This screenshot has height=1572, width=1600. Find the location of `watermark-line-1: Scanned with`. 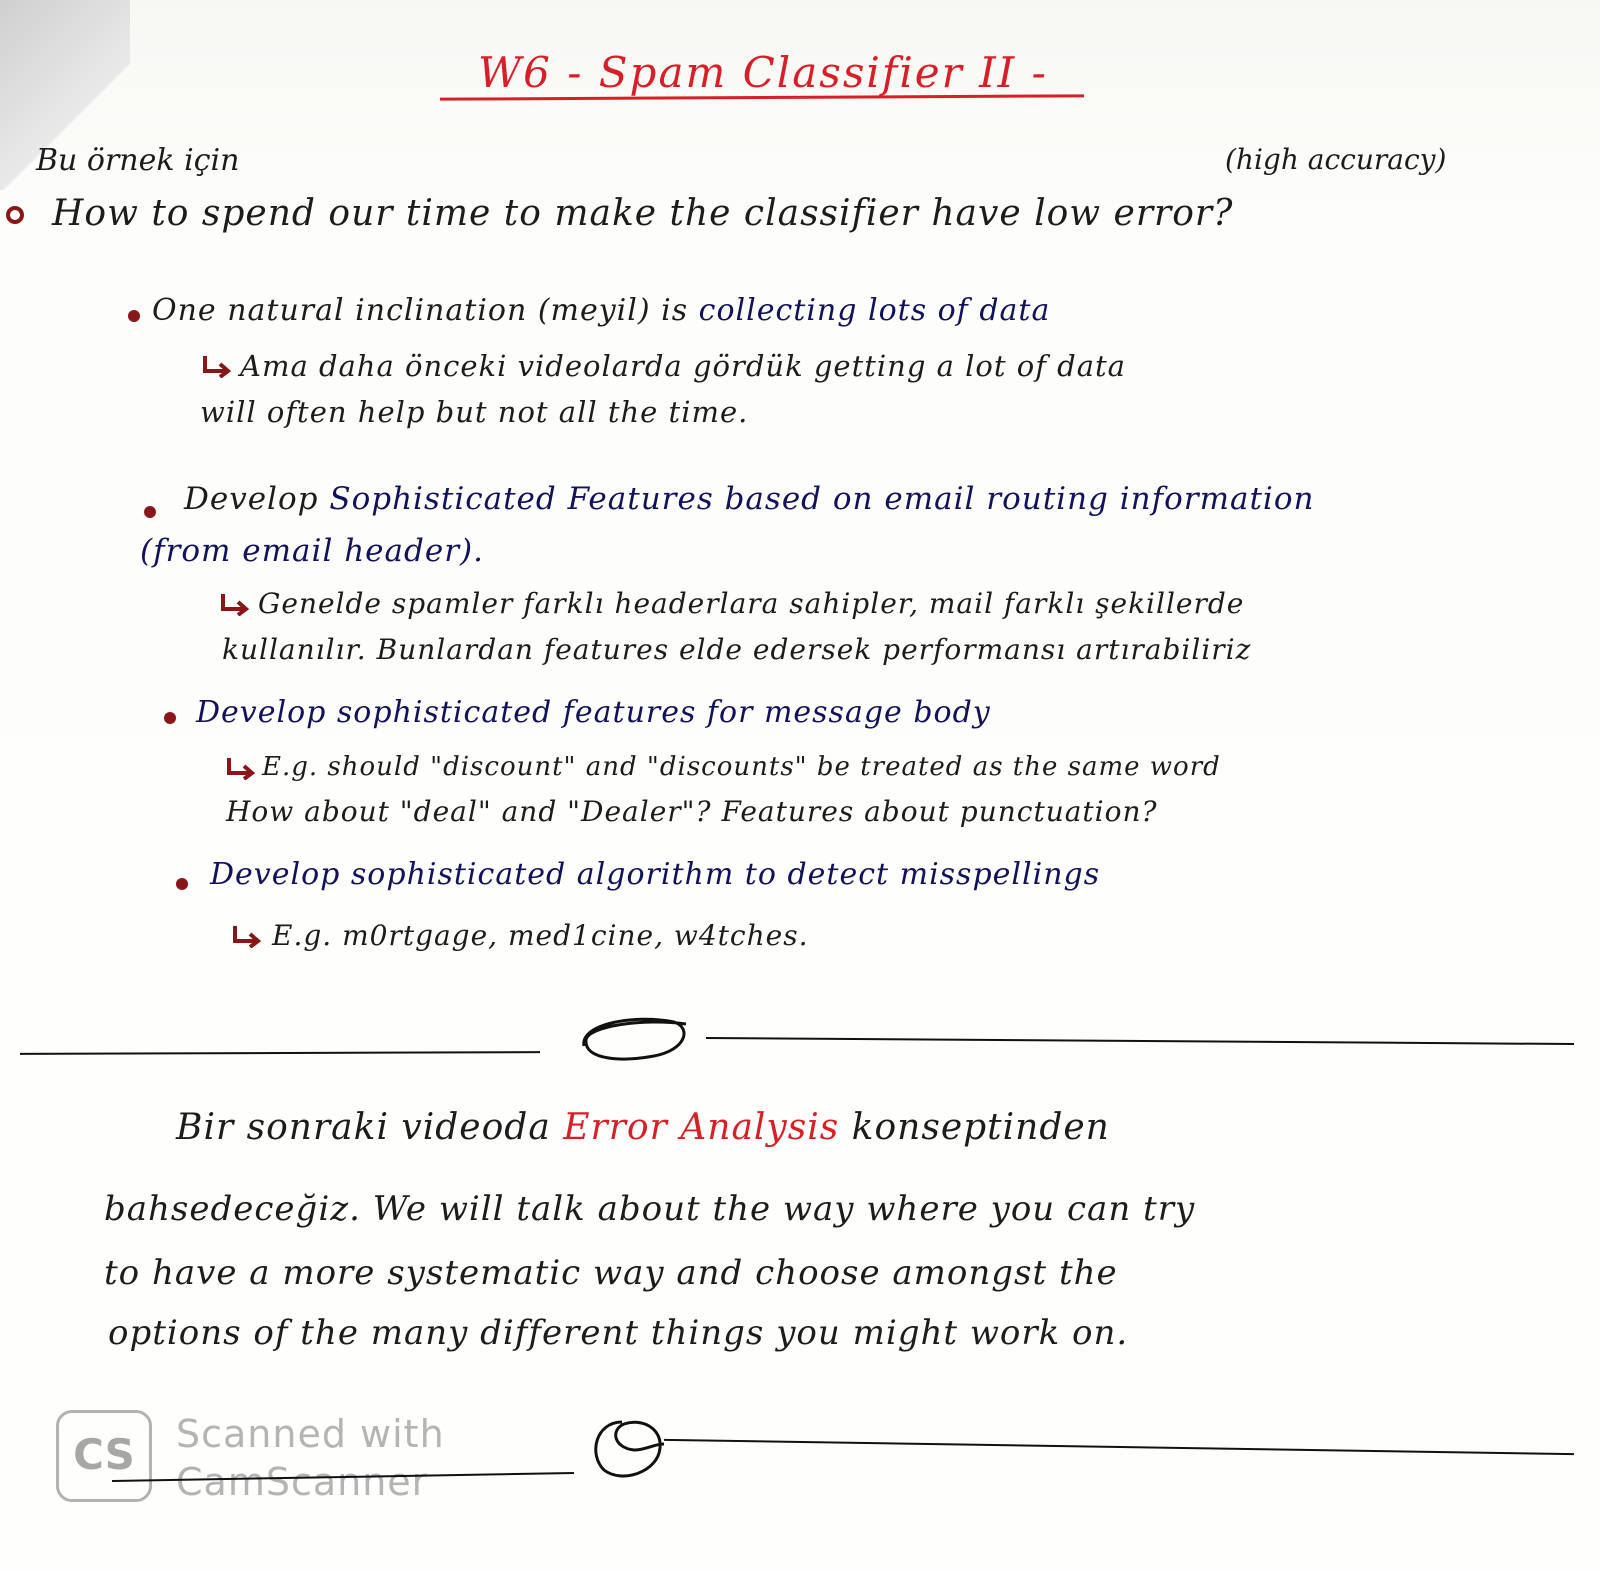

watermark-line-1: Scanned with is located at coordinates (310, 1434).